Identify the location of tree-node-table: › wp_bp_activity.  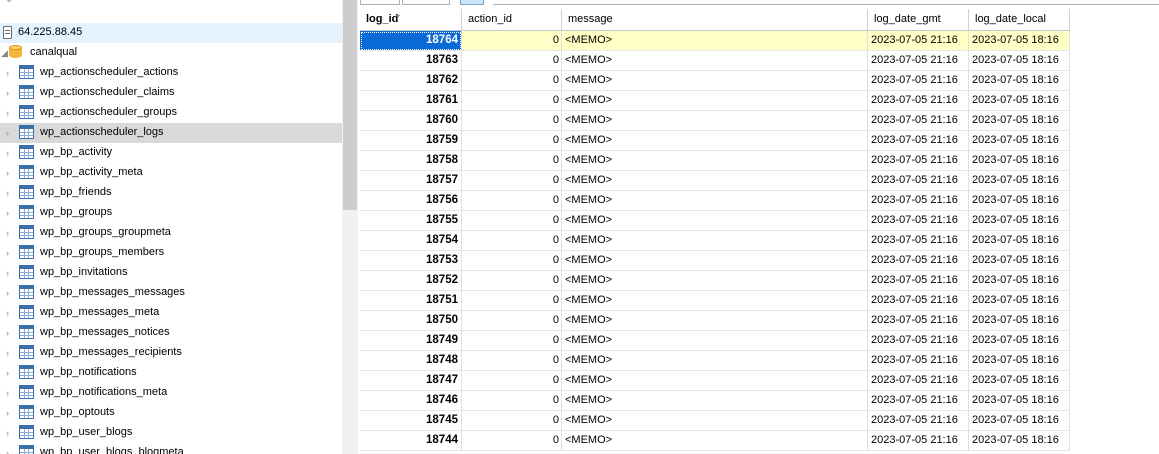
(171, 153).